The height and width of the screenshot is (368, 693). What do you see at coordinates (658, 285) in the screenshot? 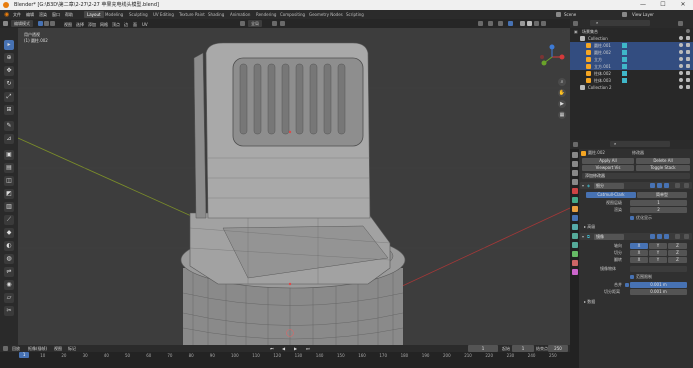
I see `merge-distance-field: 0.001 m` at bounding box center [658, 285].